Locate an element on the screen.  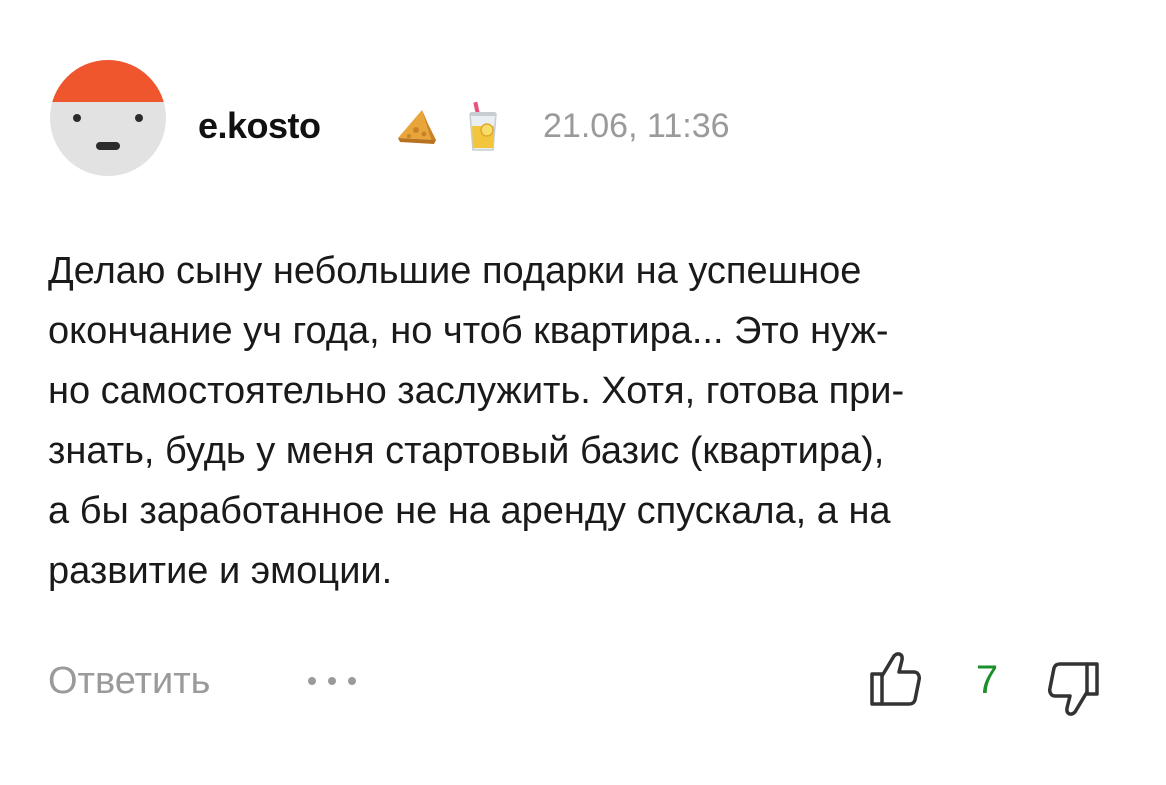
comment-text-line: Делаю сыну небольшие подарки на успешное is located at coordinates (455, 271).